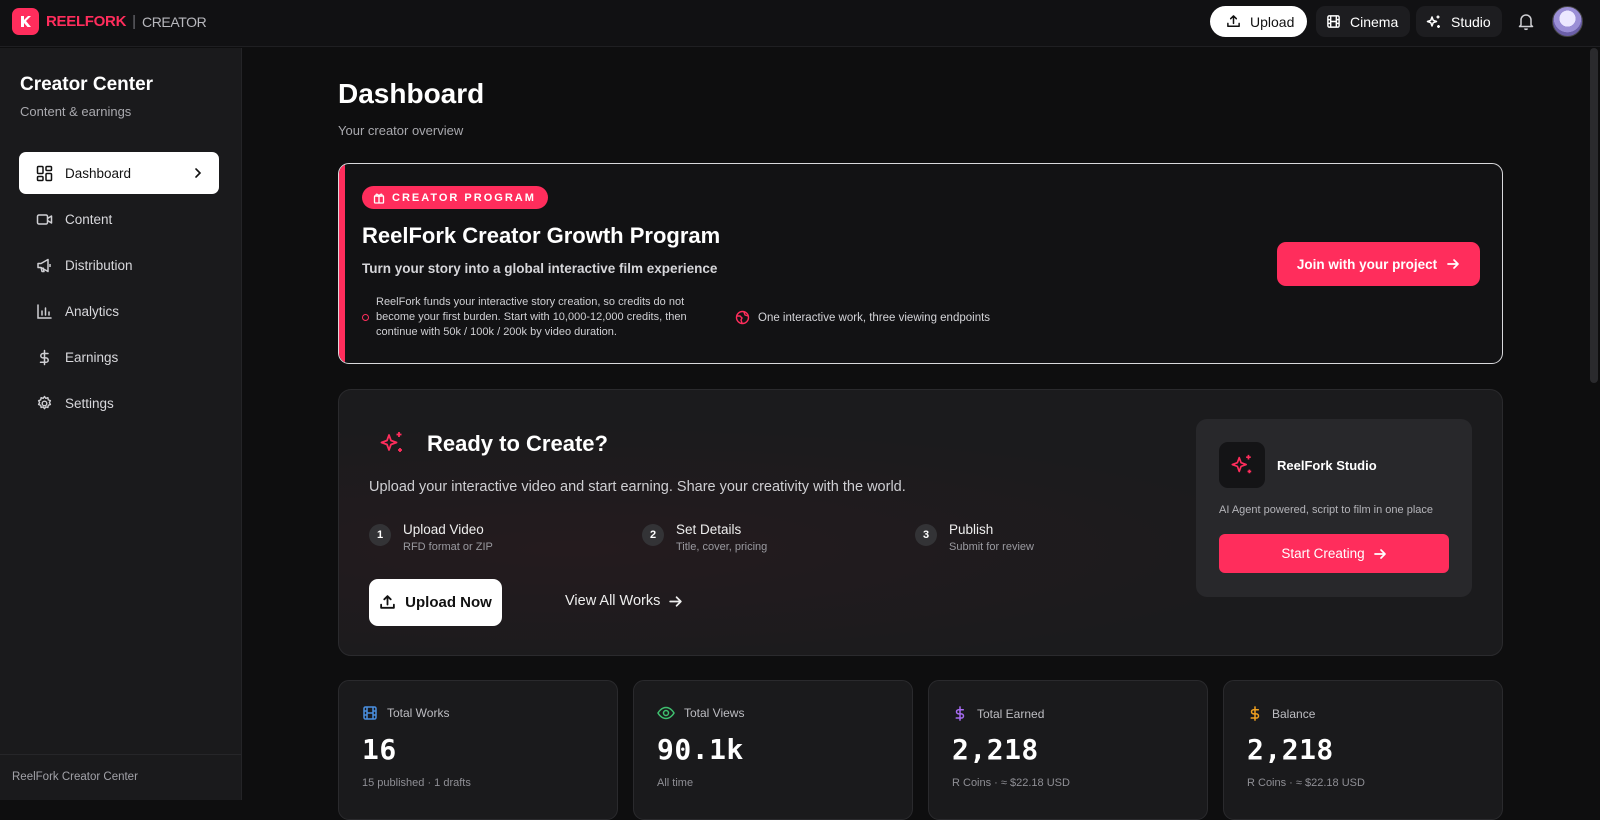  I want to click on step-title: Set Details, so click(709, 529).